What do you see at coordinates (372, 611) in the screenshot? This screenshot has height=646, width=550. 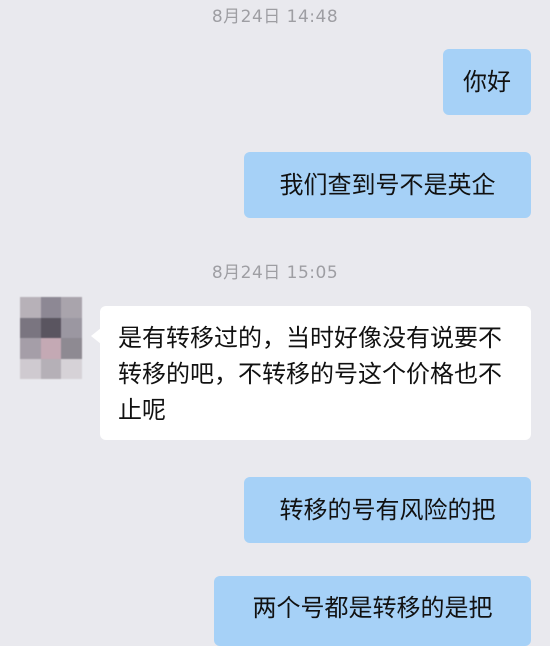 I see `outgoing-message-bubble: 两个号都是转移的是把` at bounding box center [372, 611].